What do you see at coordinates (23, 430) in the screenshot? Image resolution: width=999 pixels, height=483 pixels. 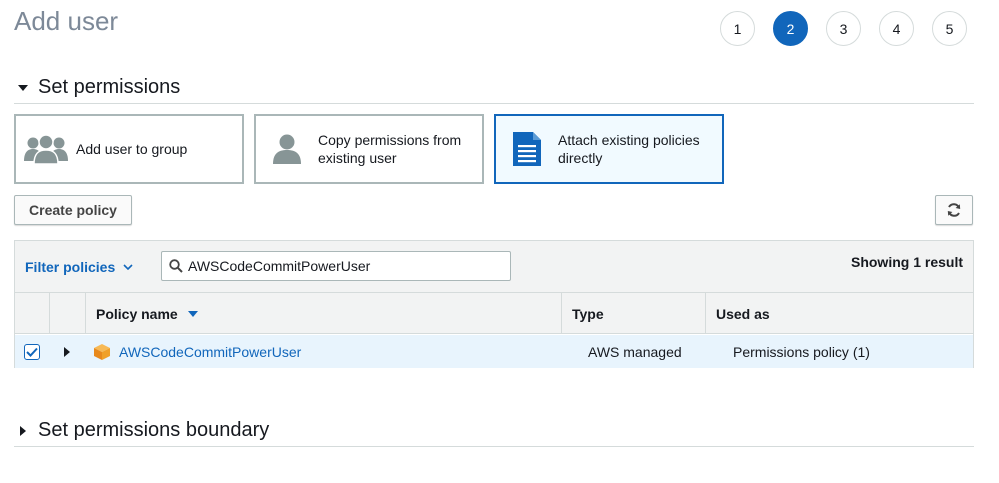 I see `caret-right-icon` at bounding box center [23, 430].